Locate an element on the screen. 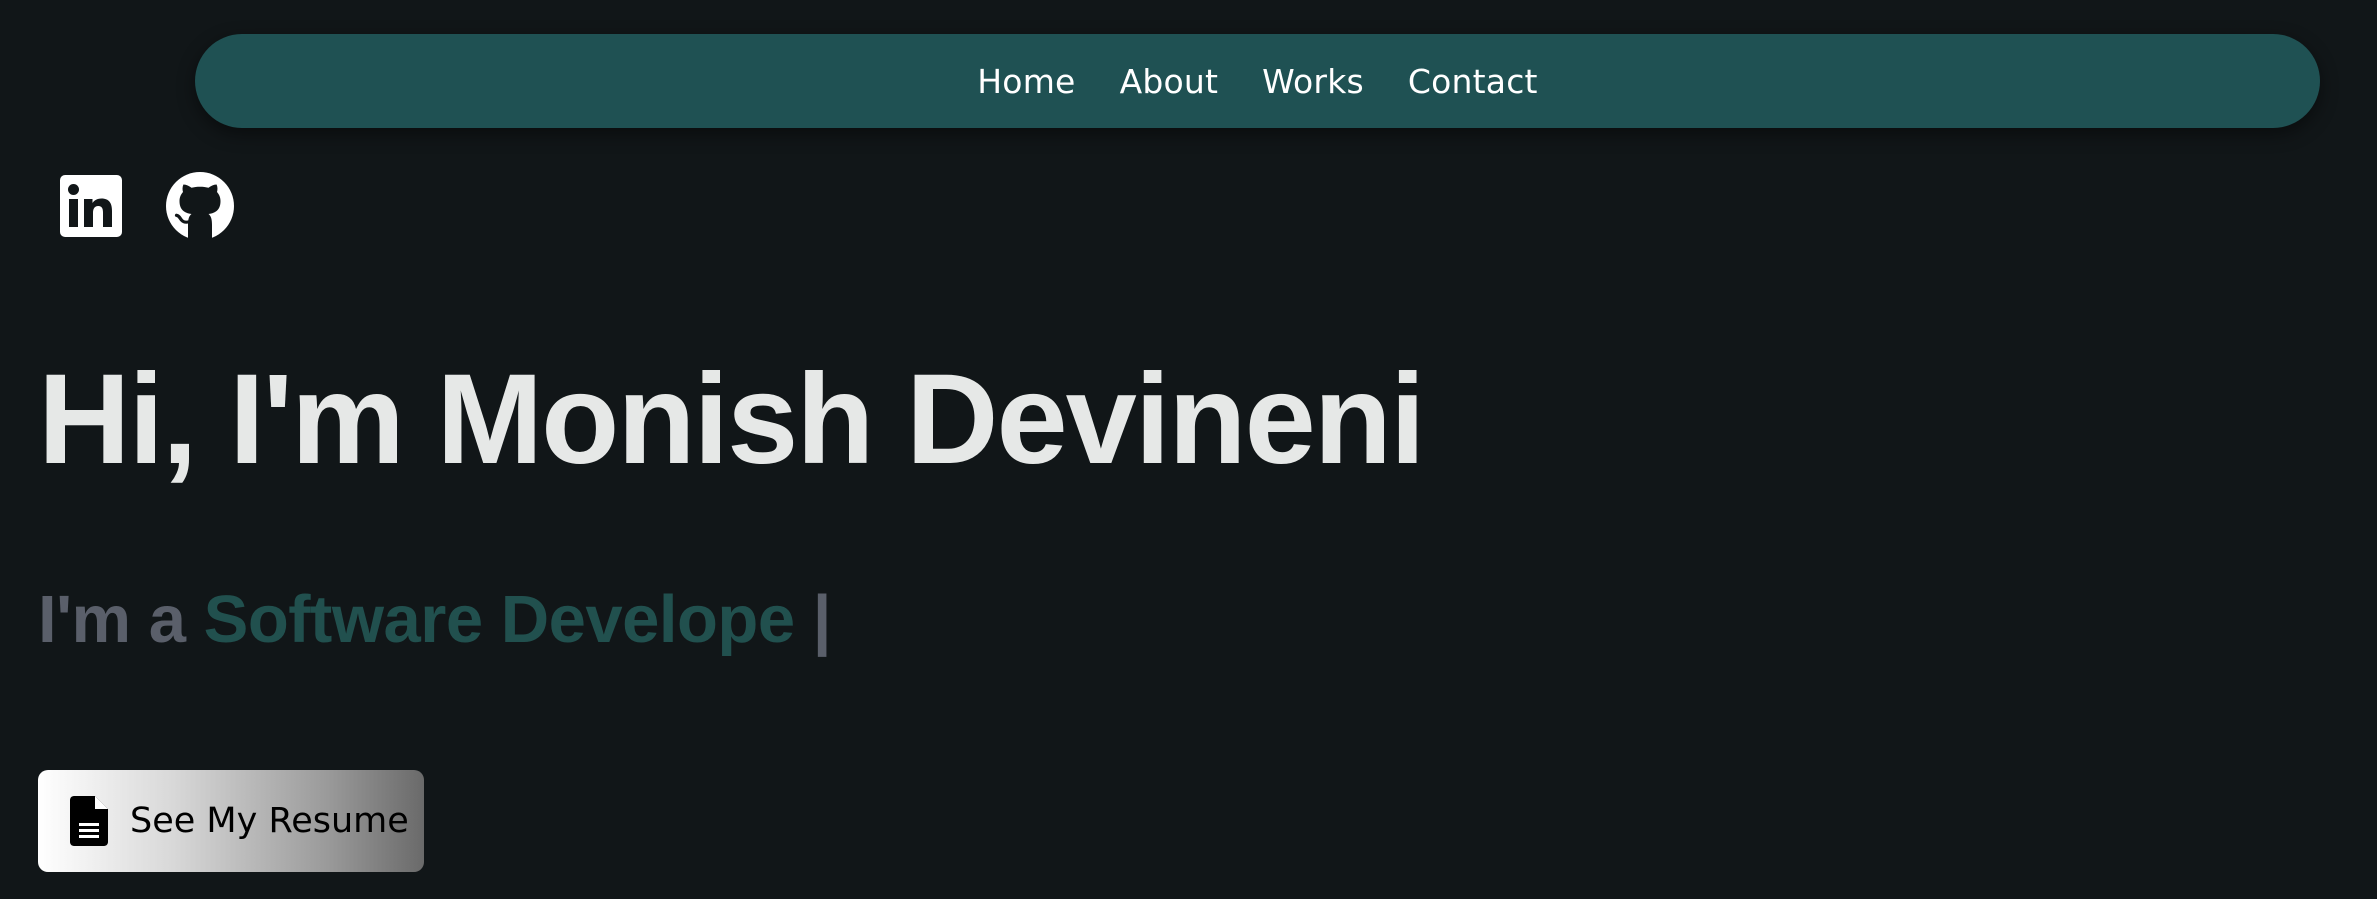  github-icon is located at coordinates (200, 206).